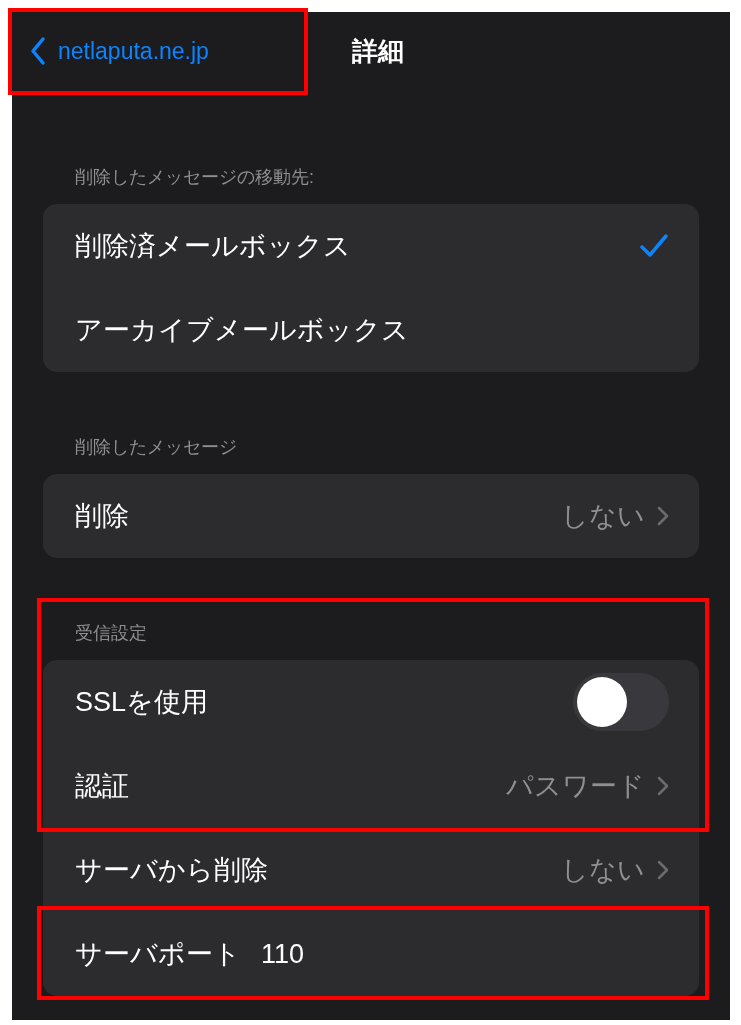 Image resolution: width=741 pixels, height=1025 pixels. I want to click on setting-label: 削除, so click(102, 516).